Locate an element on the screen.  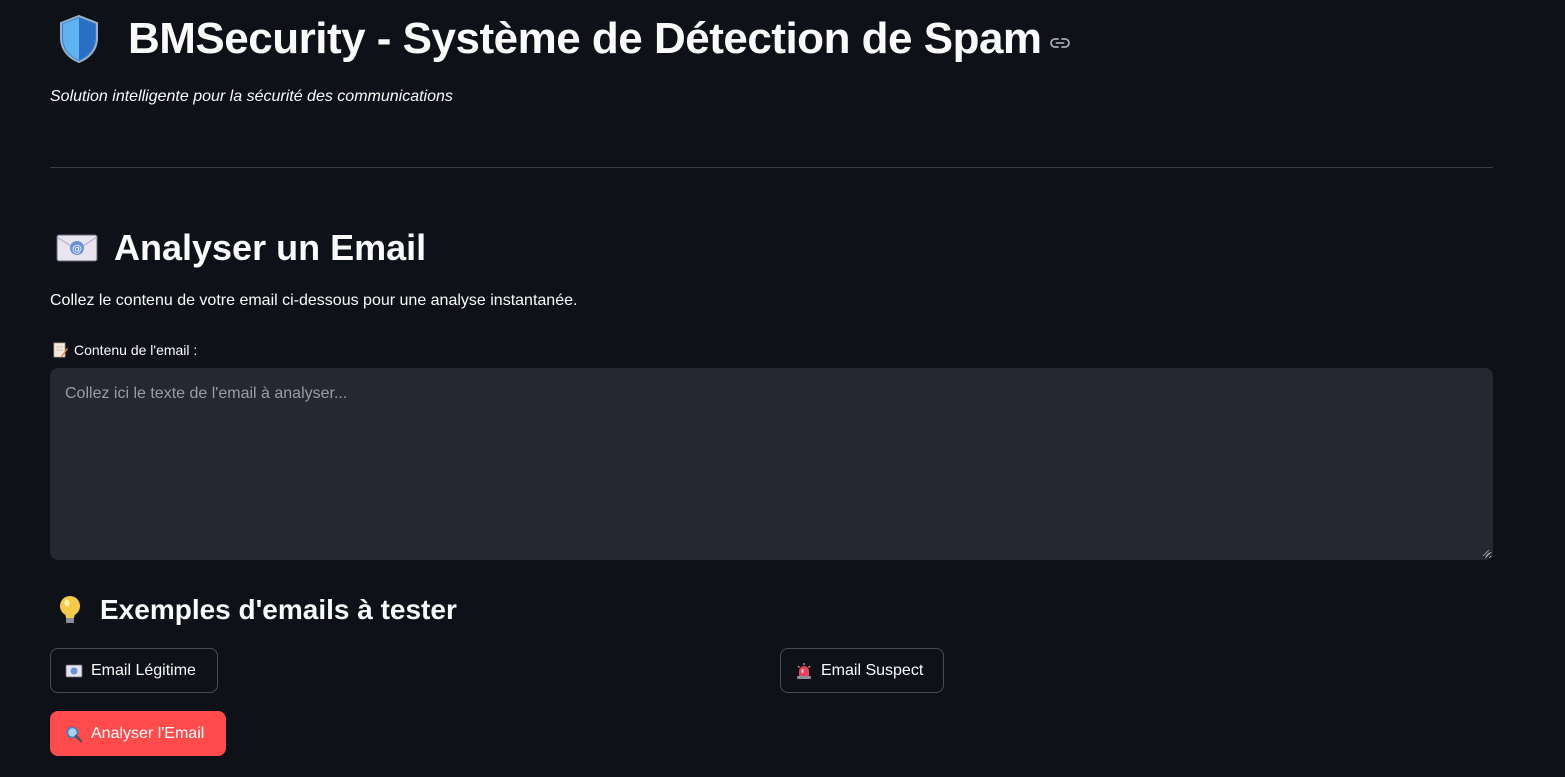
examples-section-heading: Exemples d'emails à tester is located at coordinates (256, 610).